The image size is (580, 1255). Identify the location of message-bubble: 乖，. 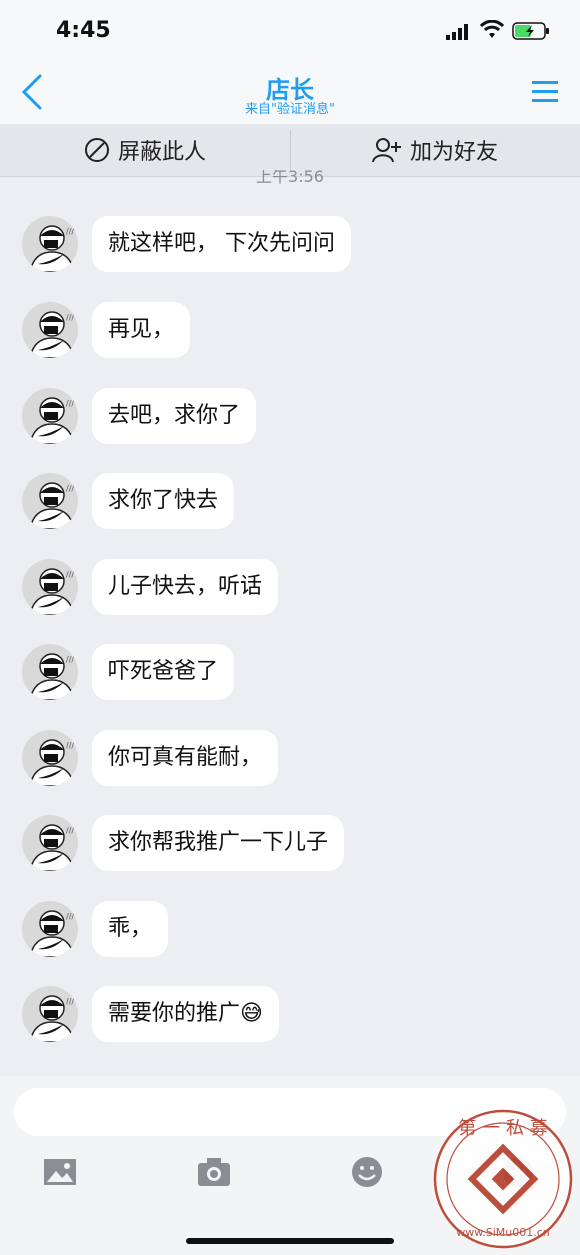
(130, 929).